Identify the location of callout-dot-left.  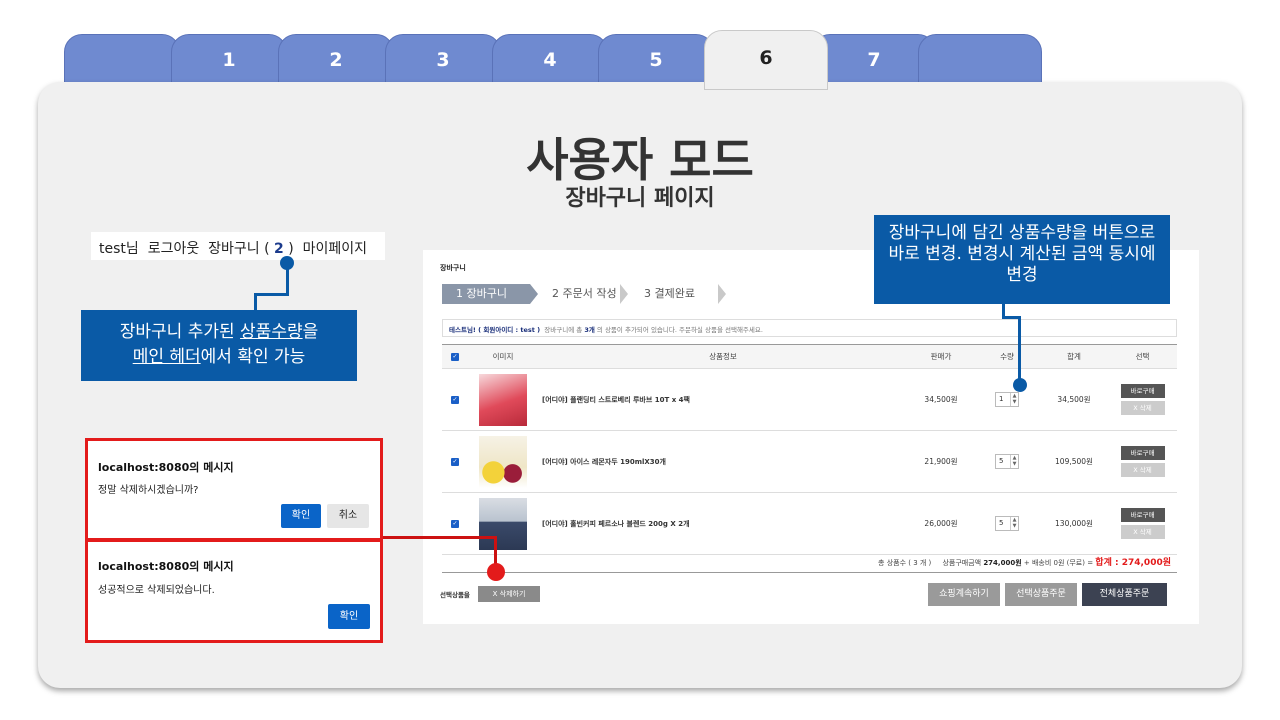
(287, 263).